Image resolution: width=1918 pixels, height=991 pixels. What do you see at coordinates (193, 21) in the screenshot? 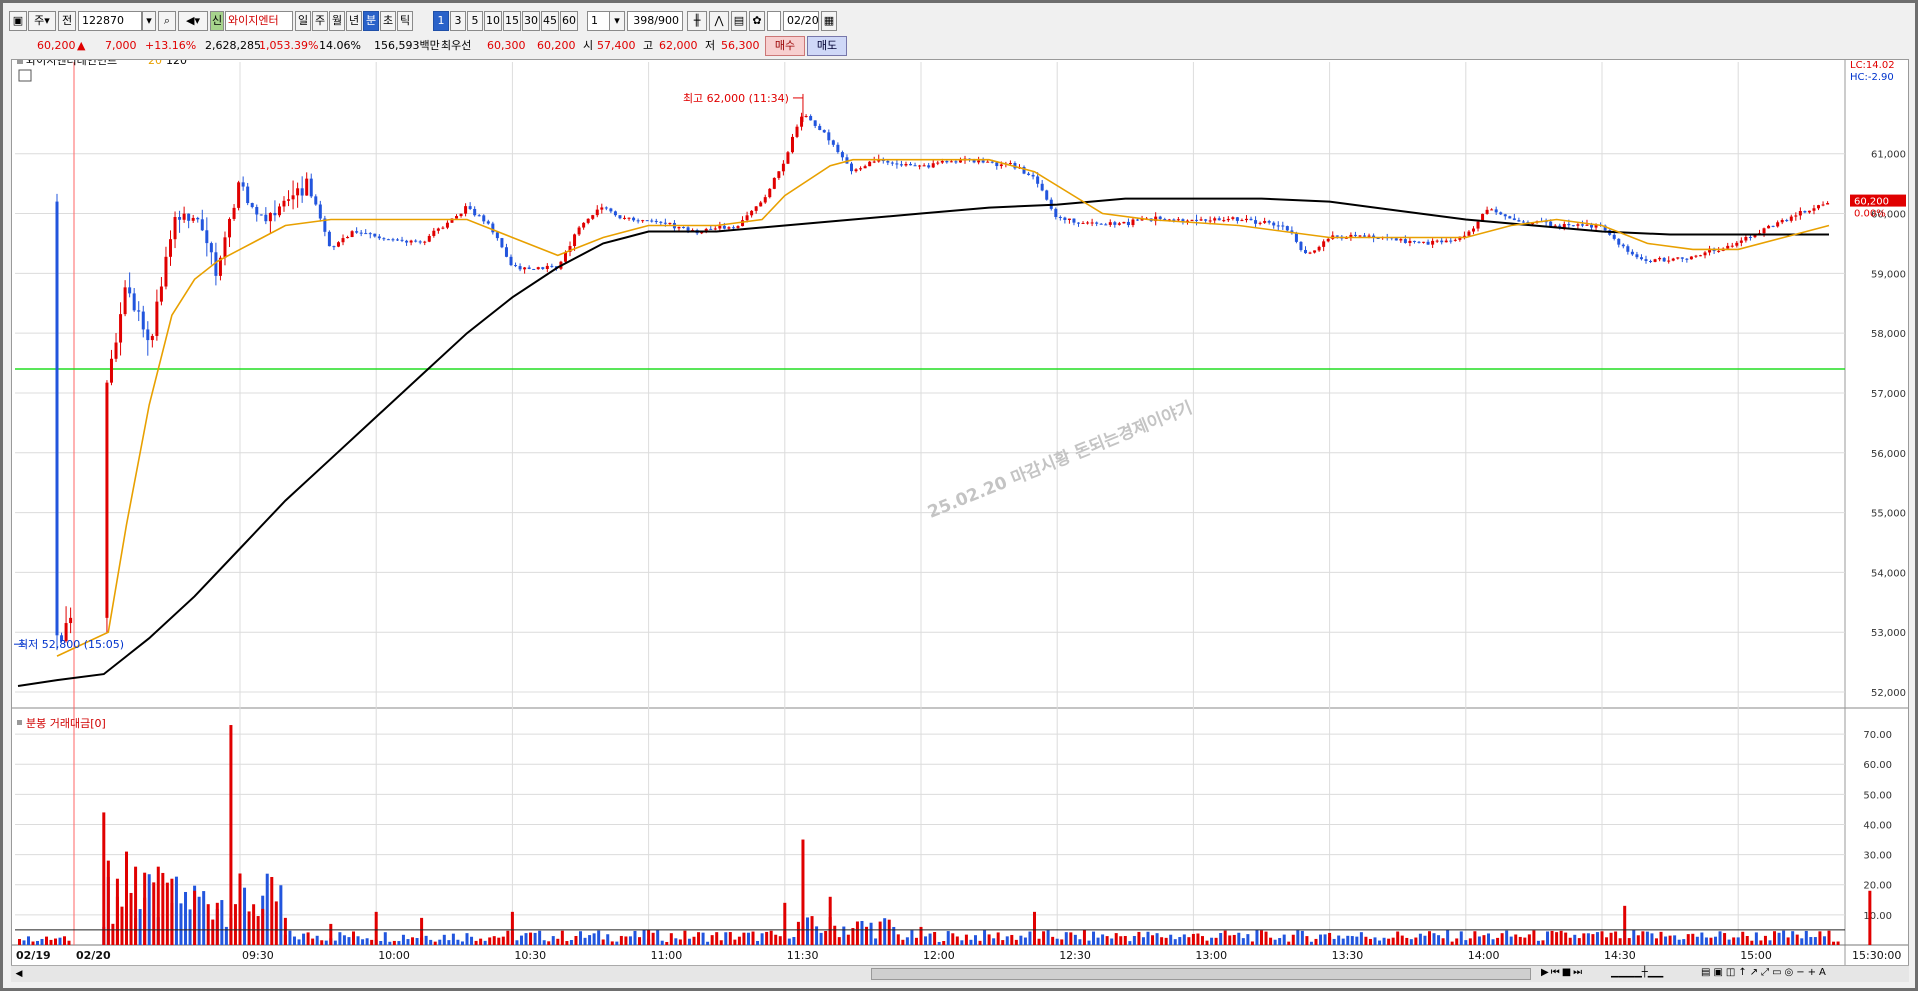
I see `sound-icon: ◀▾` at bounding box center [193, 21].